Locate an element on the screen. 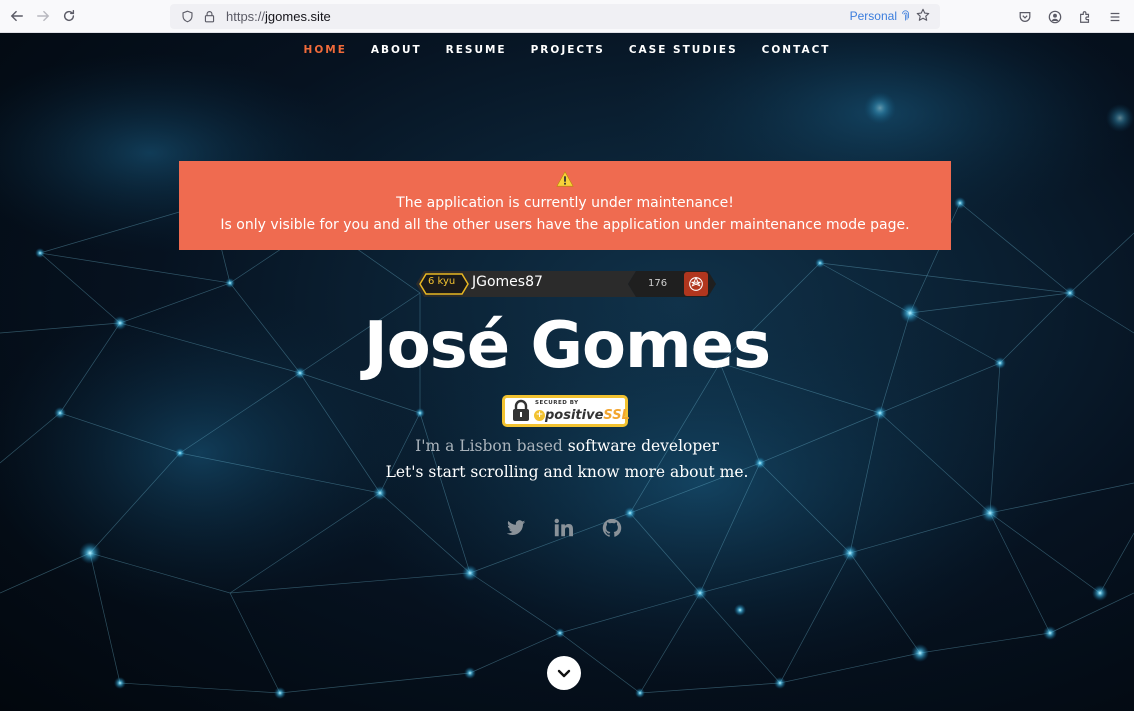 The width and height of the screenshot is (1134, 711). warning-icon is located at coordinates (565, 181).